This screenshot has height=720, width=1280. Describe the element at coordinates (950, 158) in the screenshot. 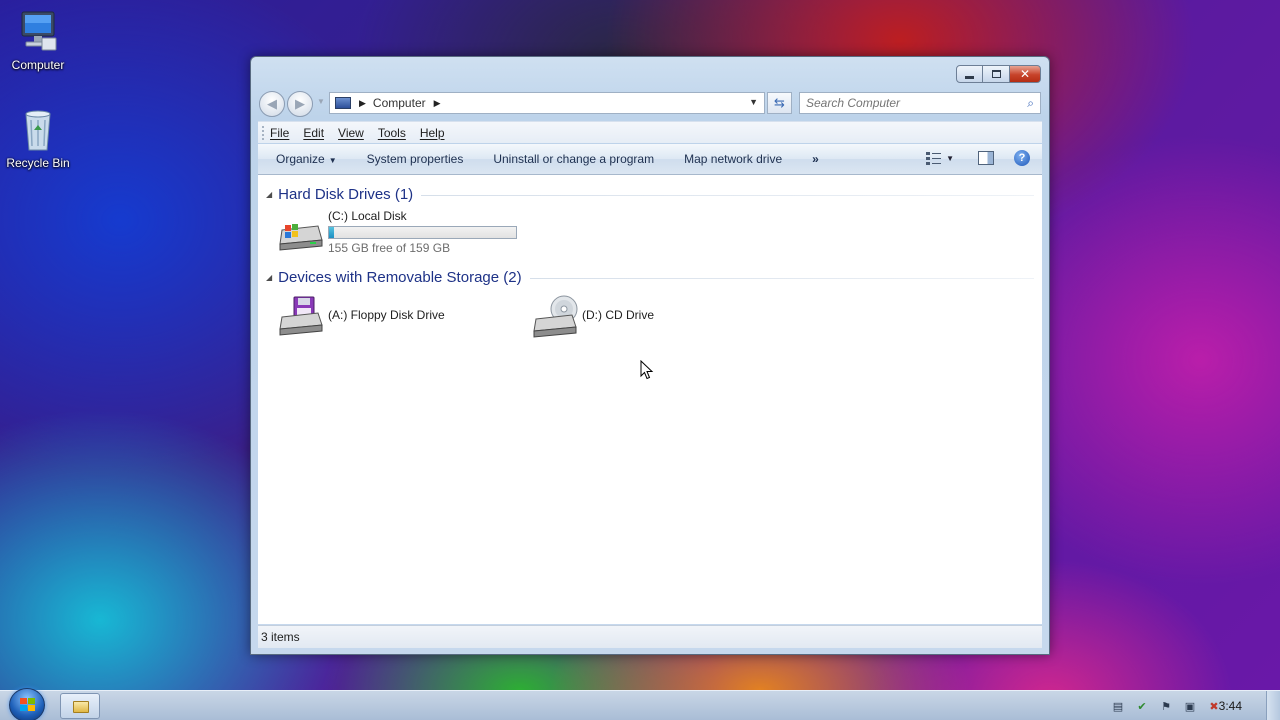

I see `views-dropdown-icon: ▼` at that location.